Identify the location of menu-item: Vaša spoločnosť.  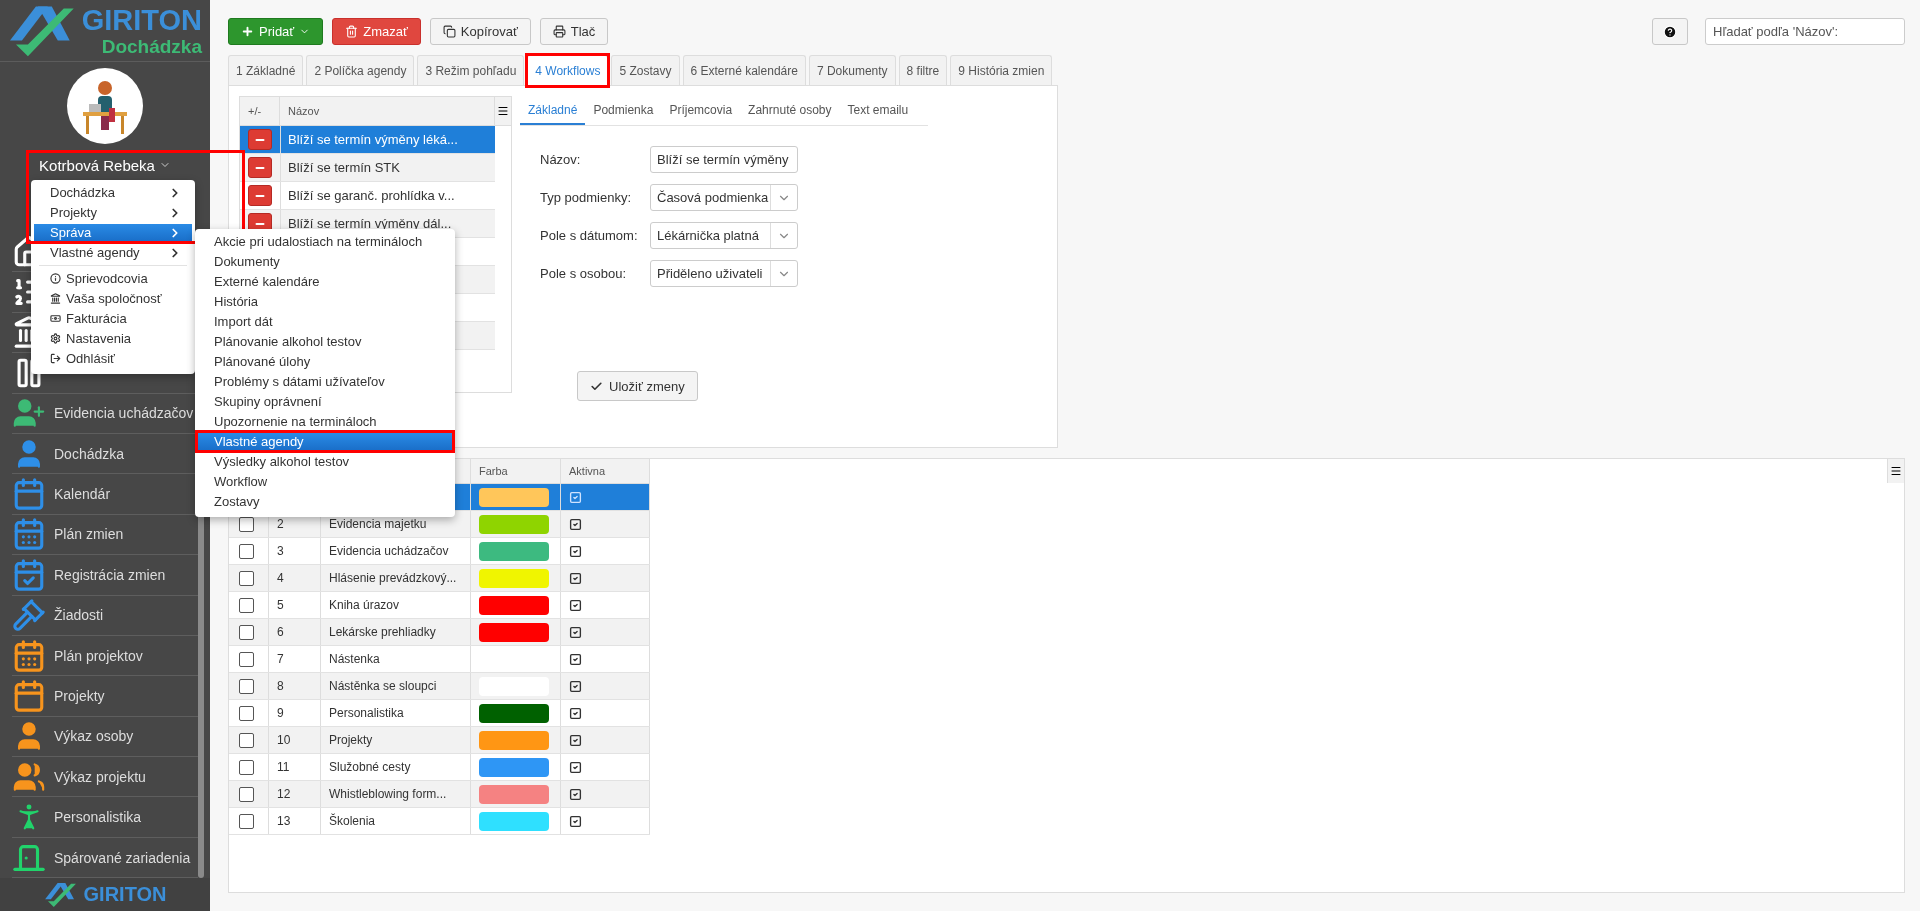
(113, 298).